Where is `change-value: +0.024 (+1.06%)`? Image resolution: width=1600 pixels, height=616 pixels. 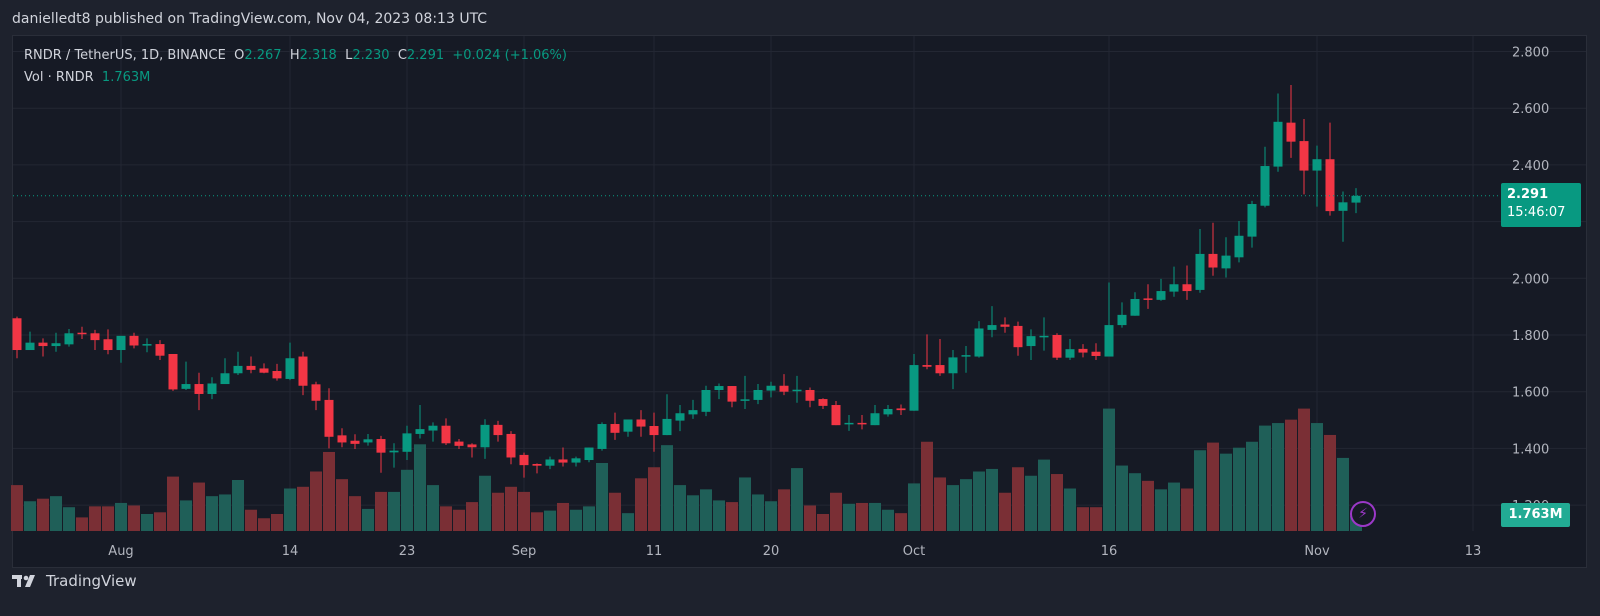 change-value: +0.024 (+1.06%) is located at coordinates (509, 55).